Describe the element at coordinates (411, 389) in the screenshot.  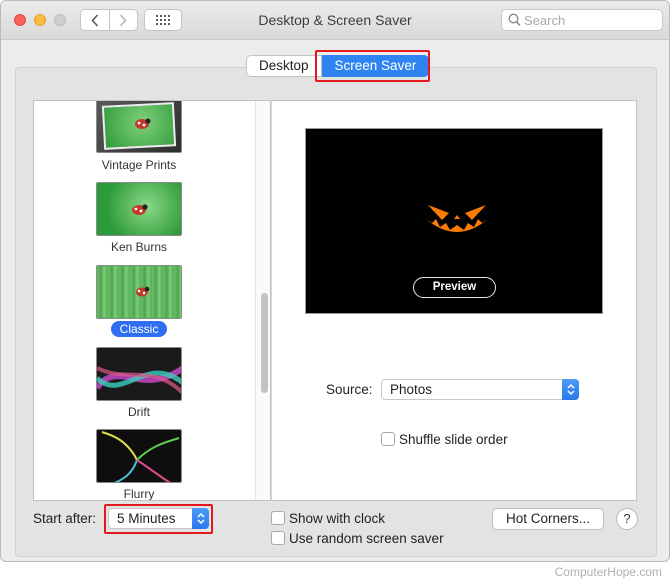
I see `source-value: Photos` at that location.